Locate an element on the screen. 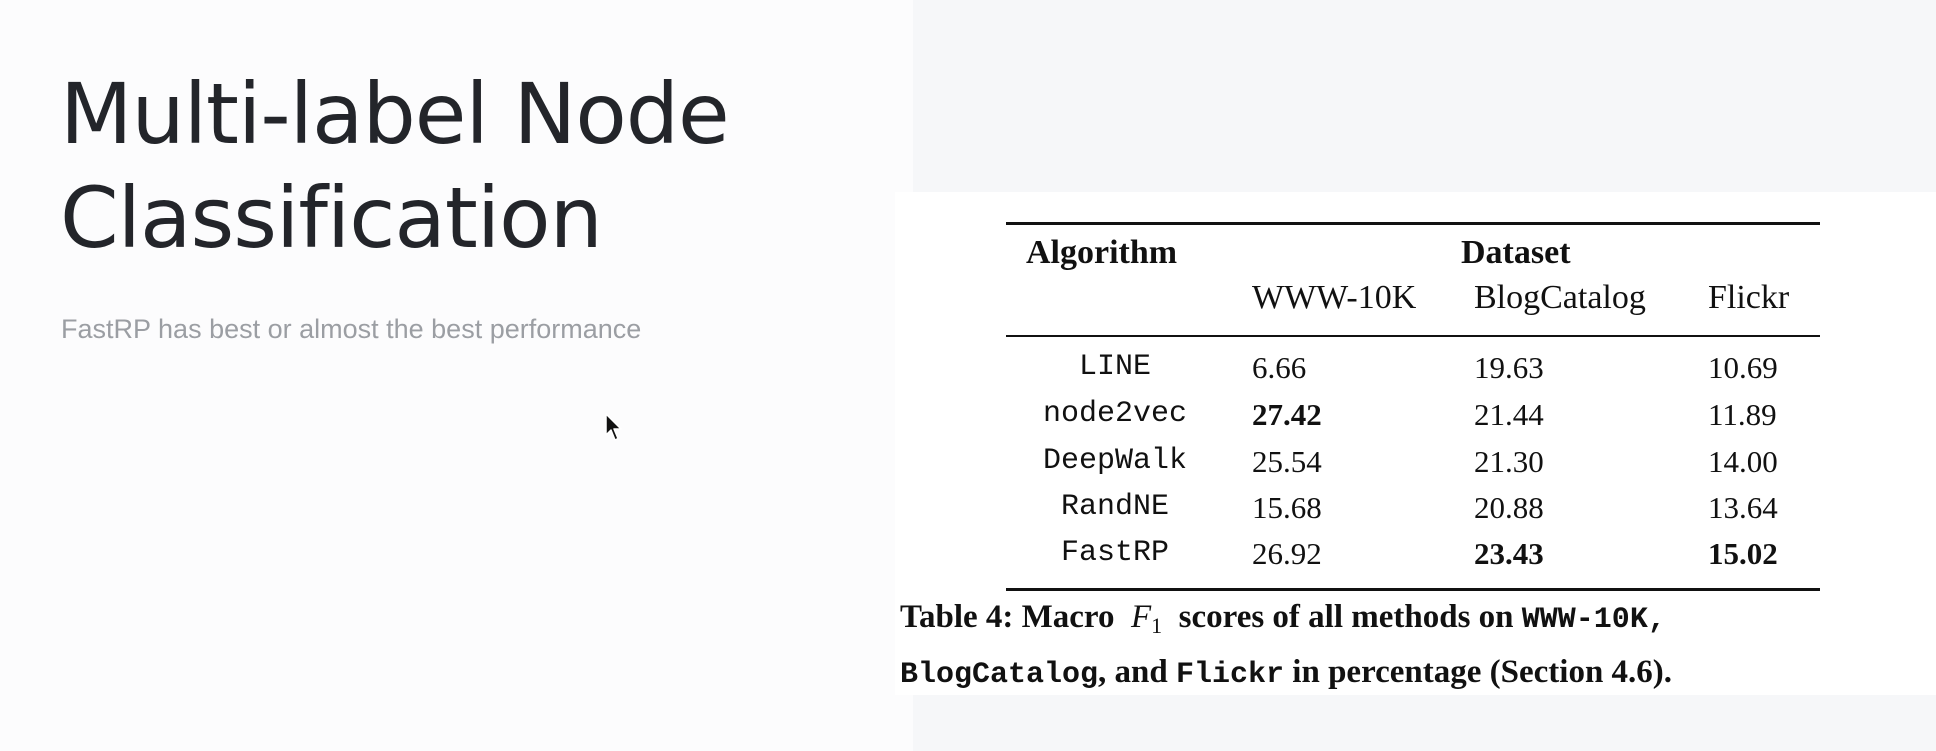 The image size is (1936, 751). caption-prefix: Table 4: Macro is located at coordinates (1007, 617).